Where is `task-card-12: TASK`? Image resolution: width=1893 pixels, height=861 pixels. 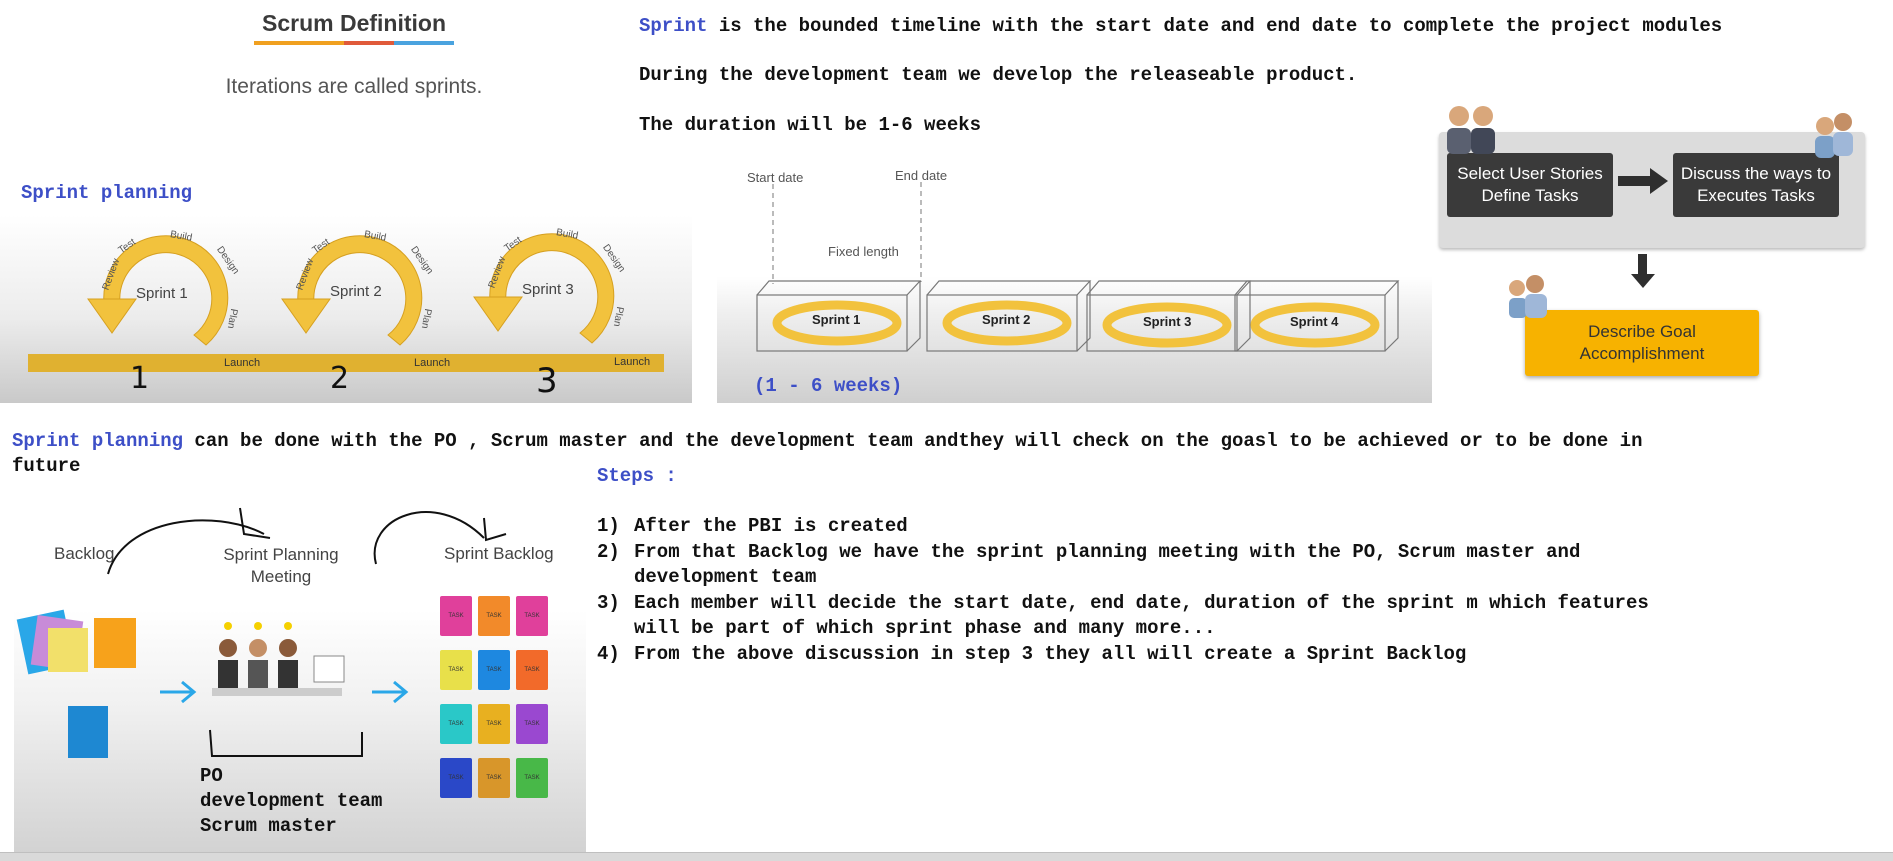 task-card-12: TASK is located at coordinates (532, 778).